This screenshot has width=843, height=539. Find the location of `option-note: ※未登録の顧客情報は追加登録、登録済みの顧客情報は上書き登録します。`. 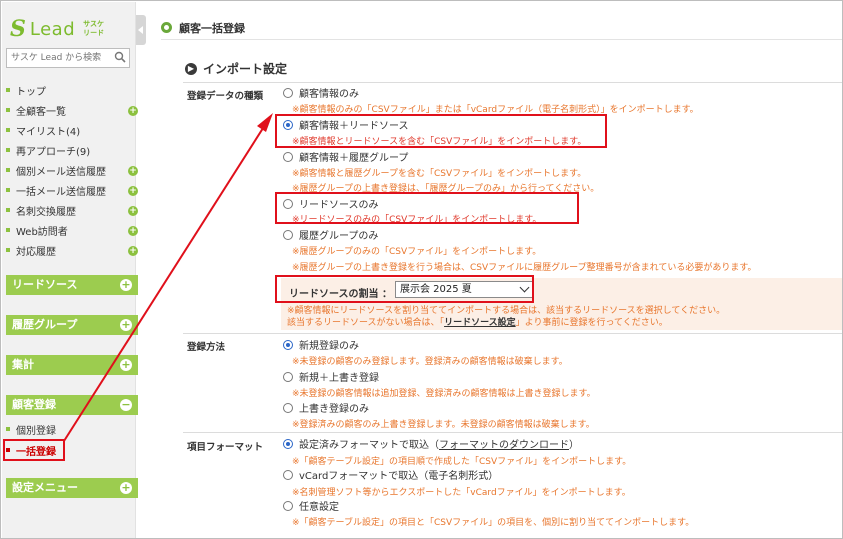

option-note: ※未登録の顧客情報は追加登録、登録済みの顧客情報は上書き登録します。 is located at coordinates (444, 394).